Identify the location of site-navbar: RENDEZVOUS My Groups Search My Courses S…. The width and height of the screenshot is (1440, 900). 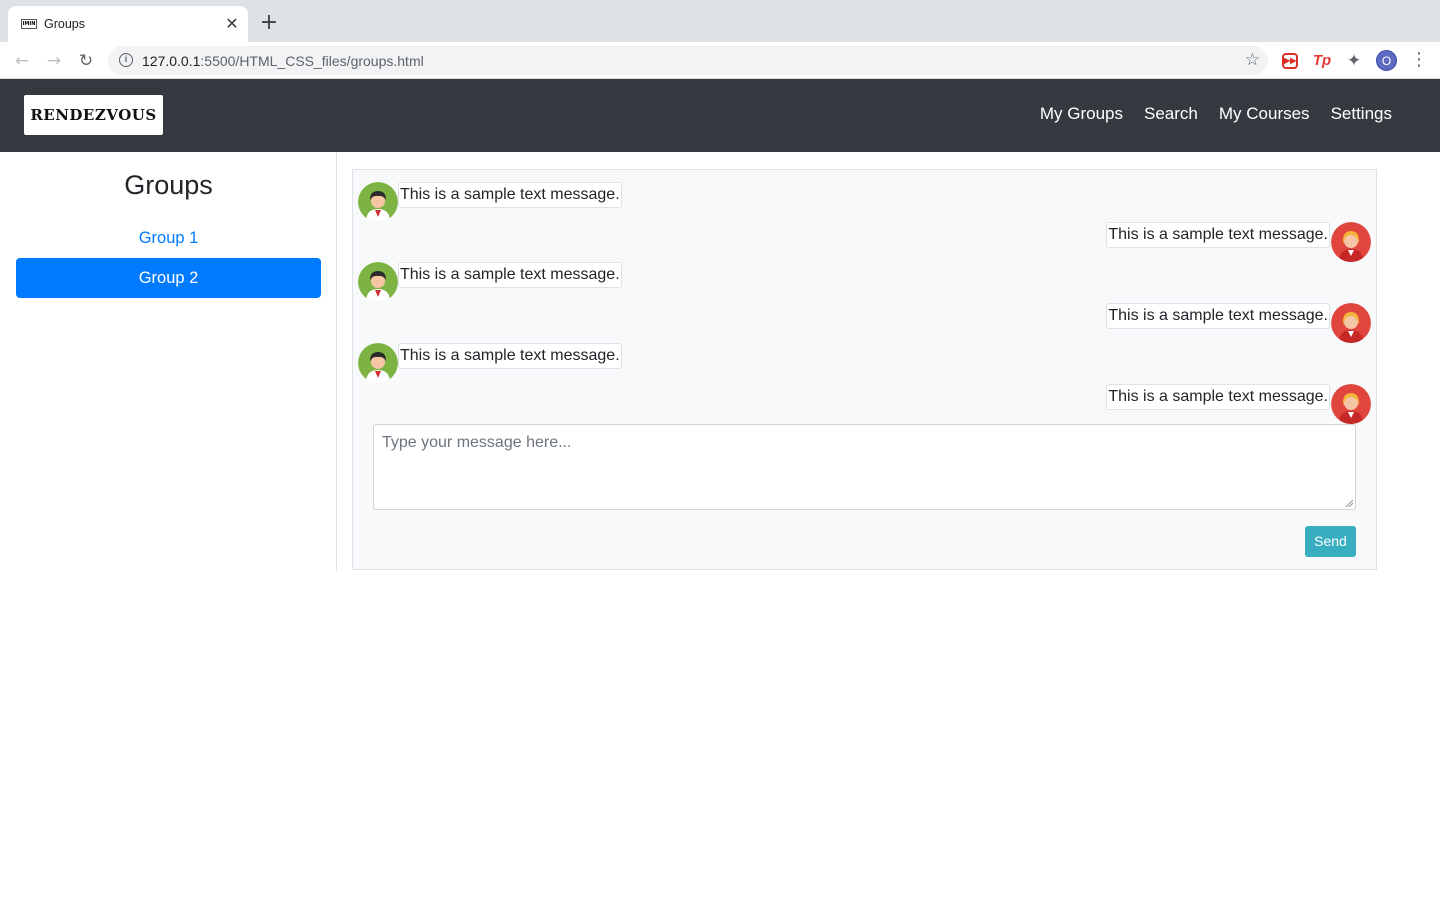
(720, 115).